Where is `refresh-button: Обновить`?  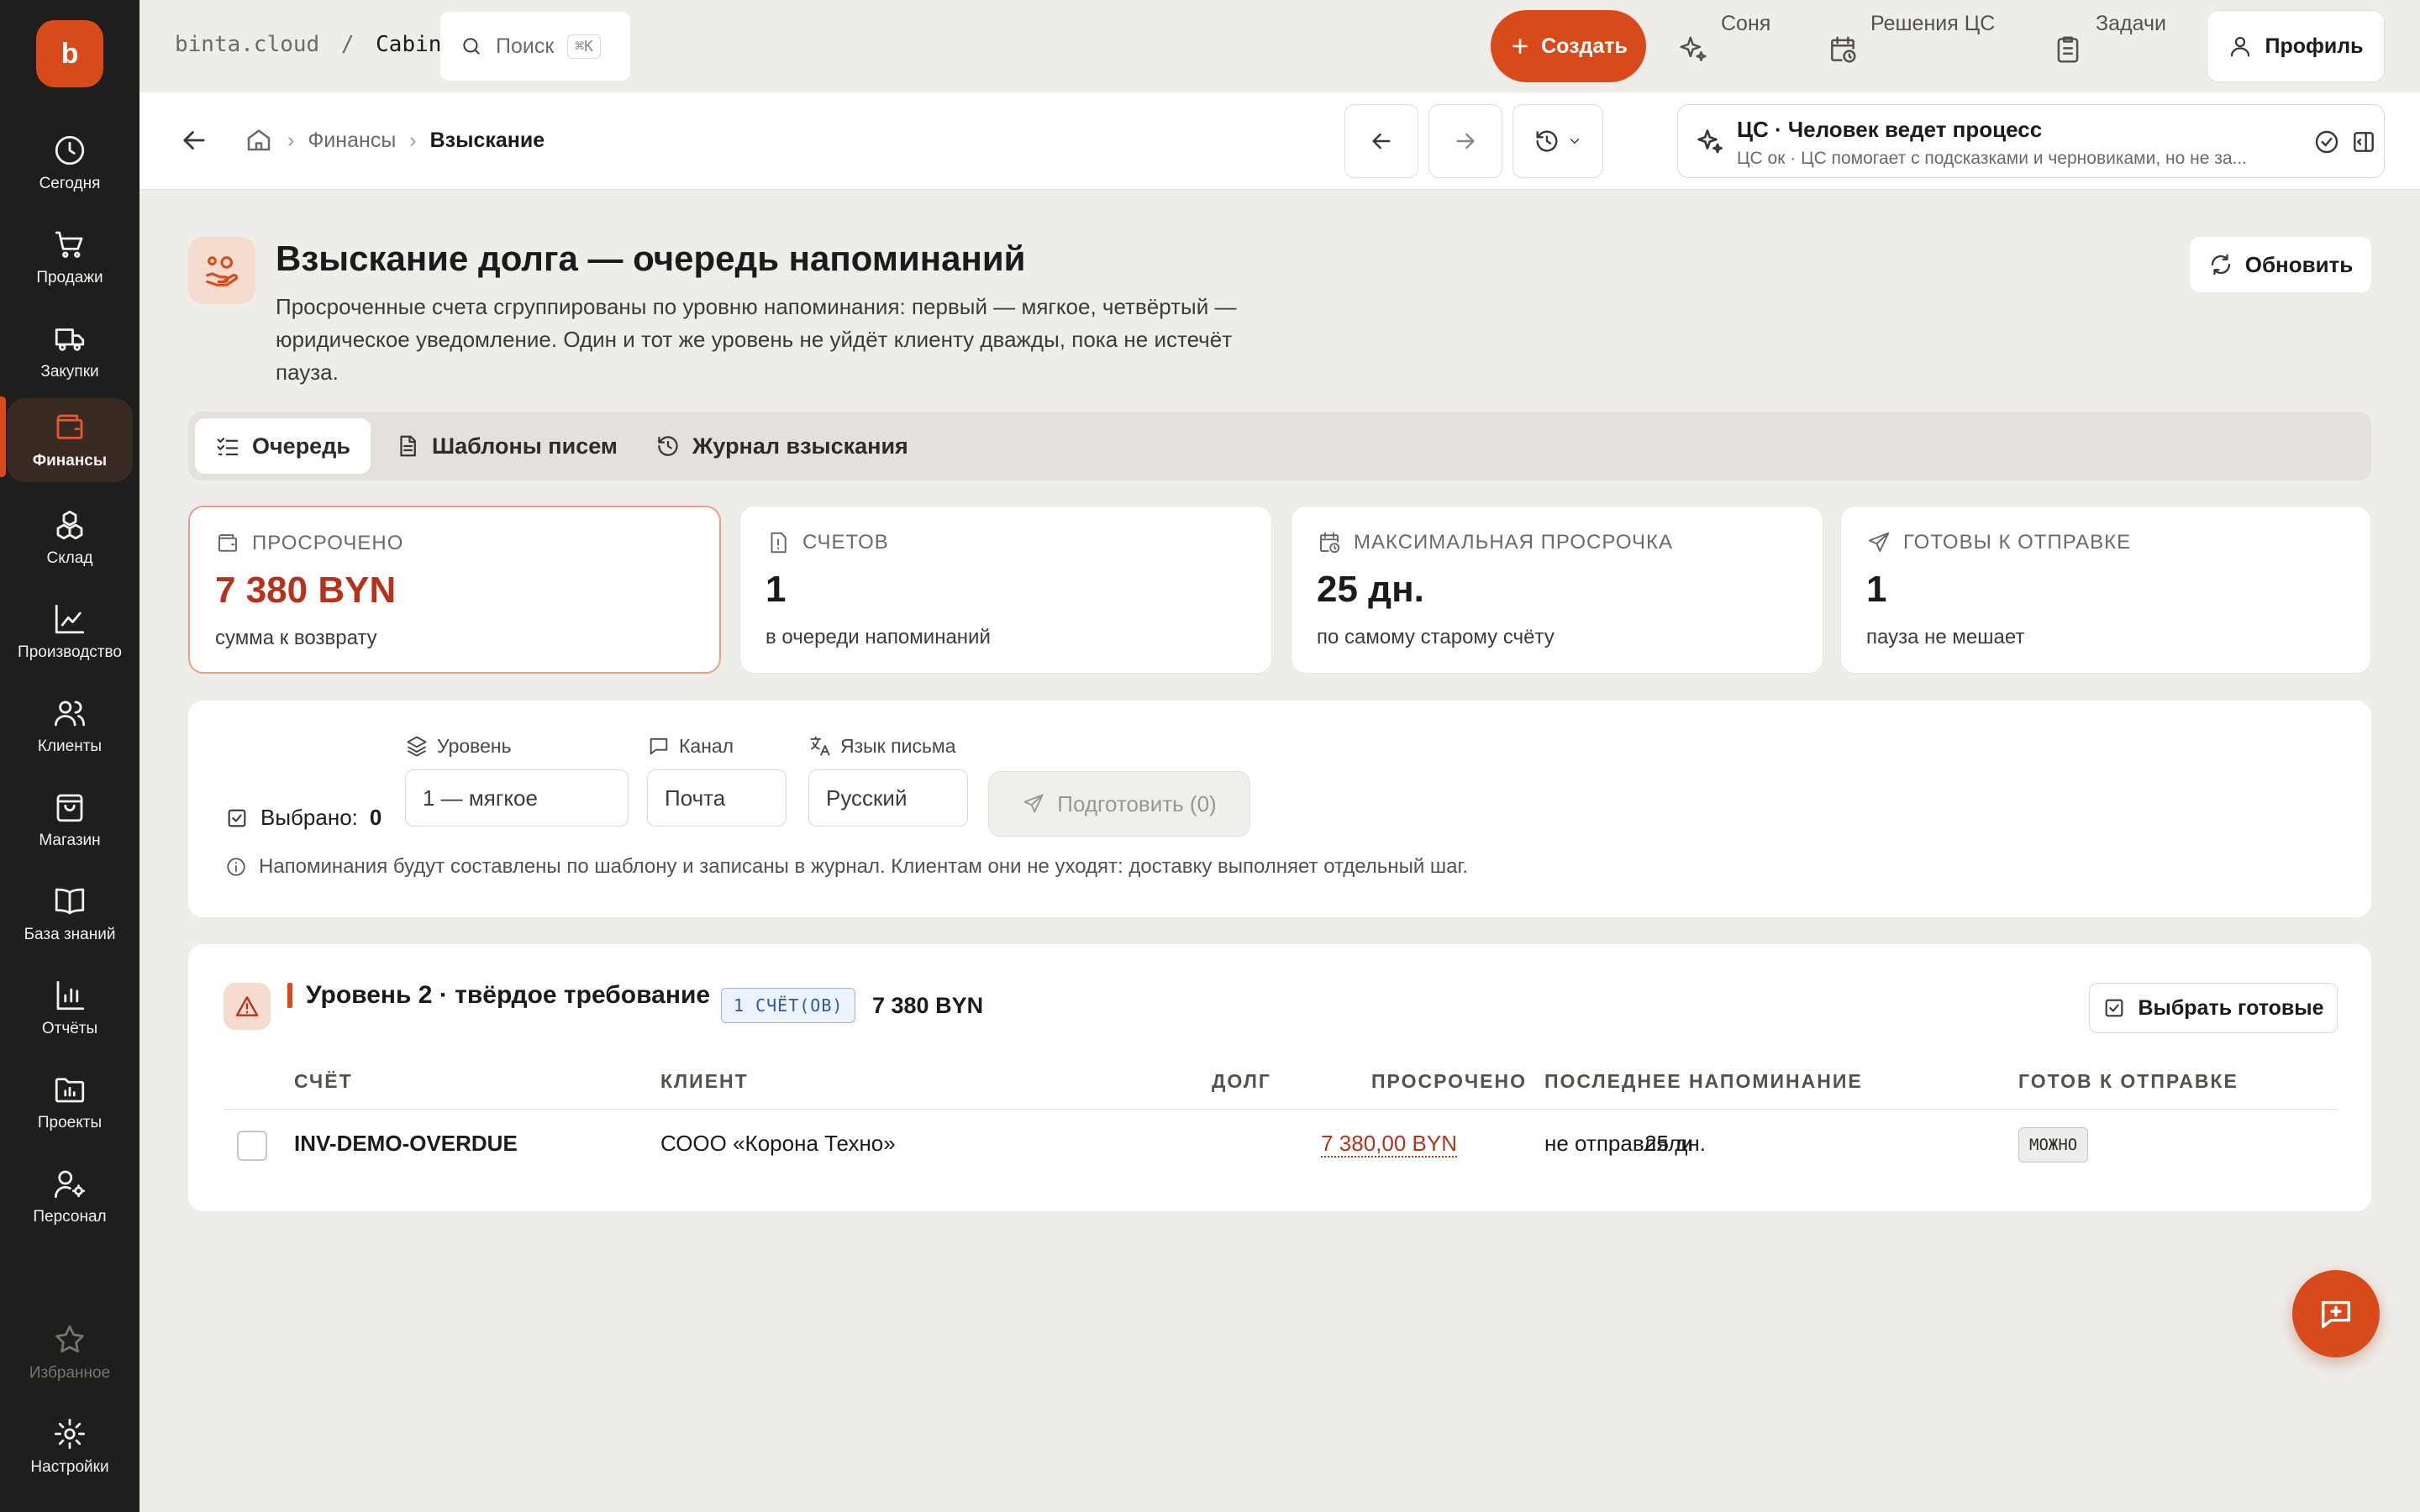
refresh-button: Обновить is located at coordinates (2280, 264).